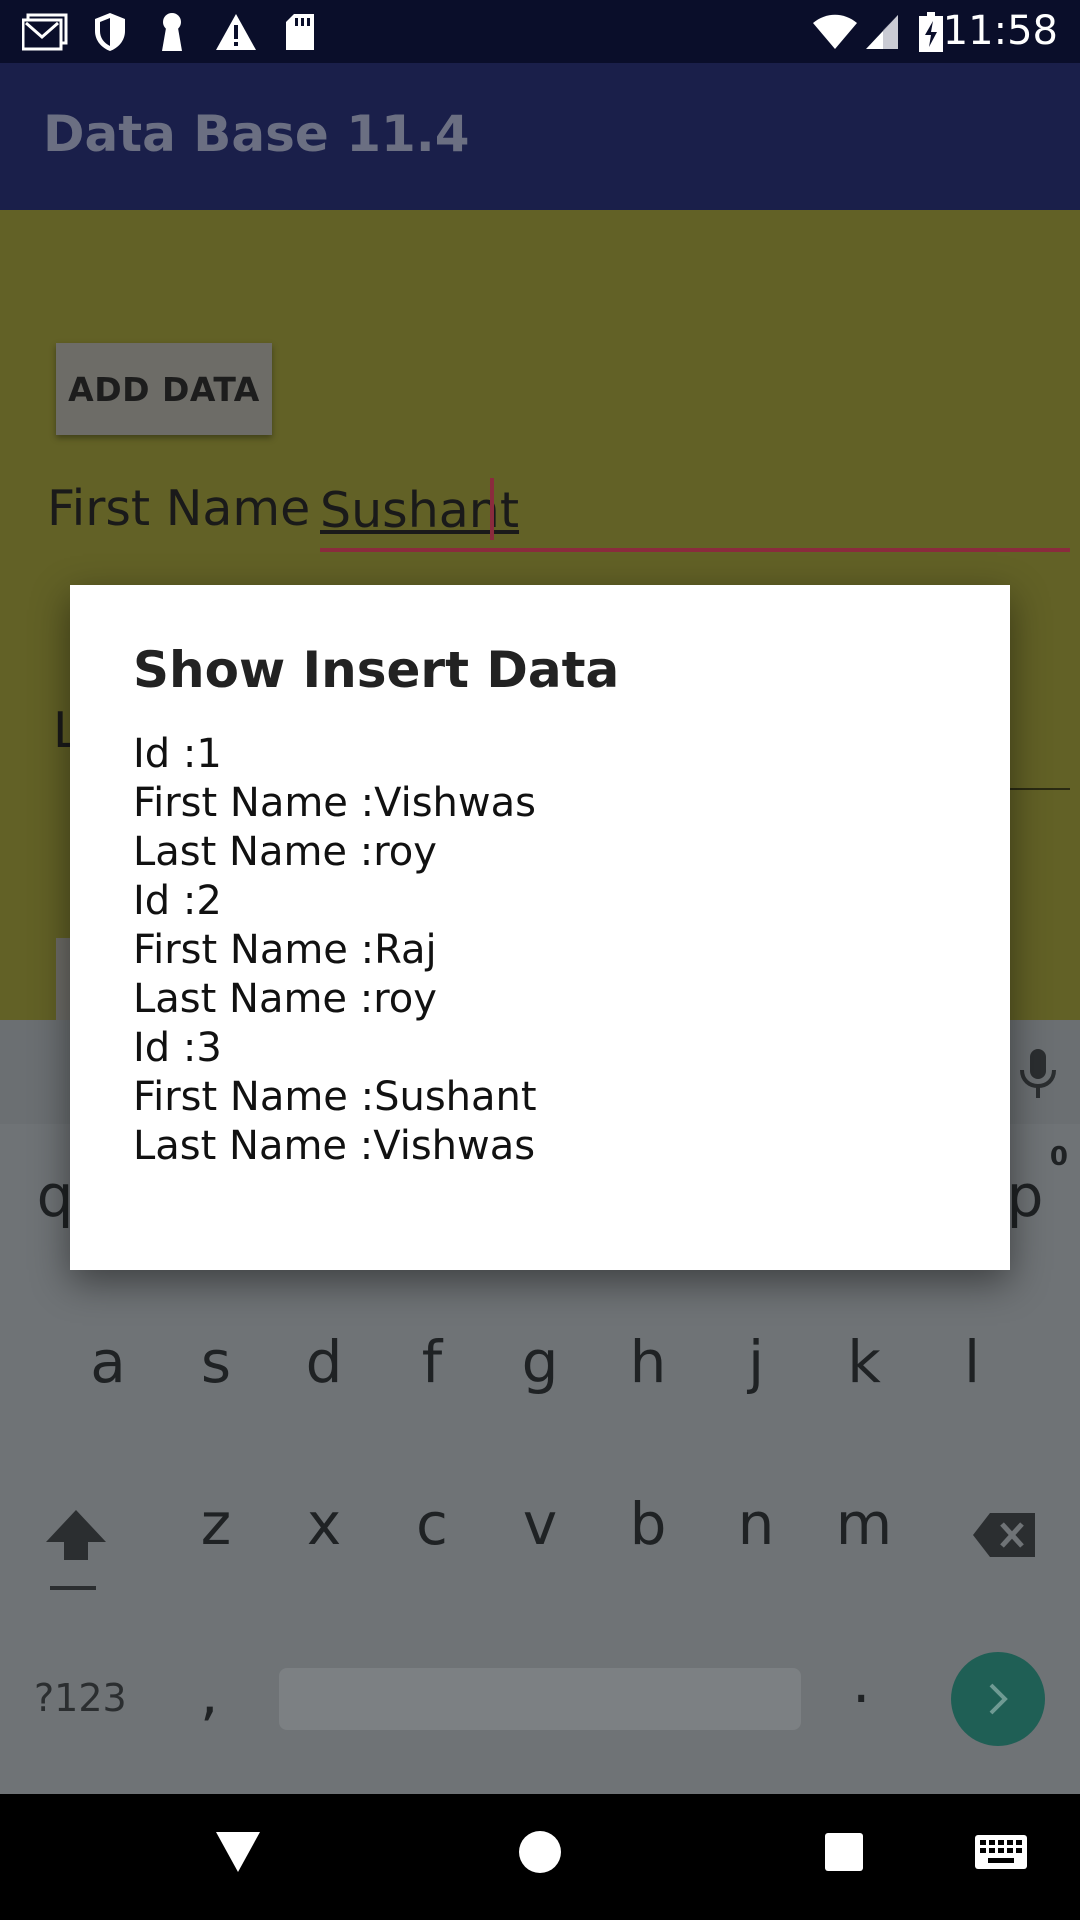 This screenshot has width=1080, height=1920. Describe the element at coordinates (864, 1362) in the screenshot. I see `key-k: k` at that location.